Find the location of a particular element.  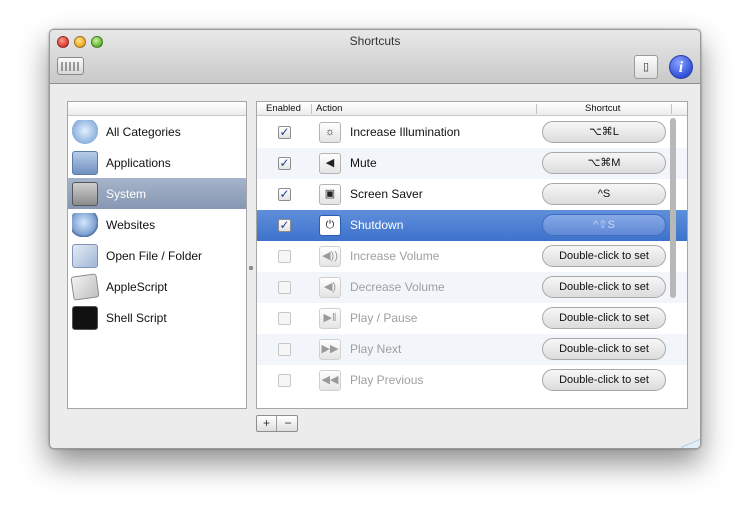

sidebar-item-open-file-folder: Open File / Folder is located at coordinates (157, 255).